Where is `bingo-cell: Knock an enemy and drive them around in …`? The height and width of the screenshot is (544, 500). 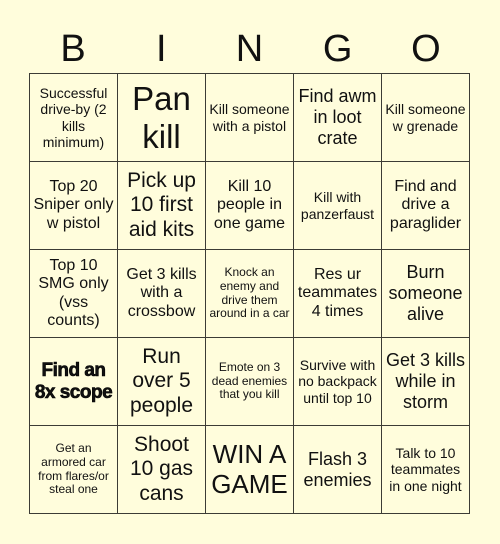
bingo-cell: Knock an enemy and drive them around in … is located at coordinates (249, 293).